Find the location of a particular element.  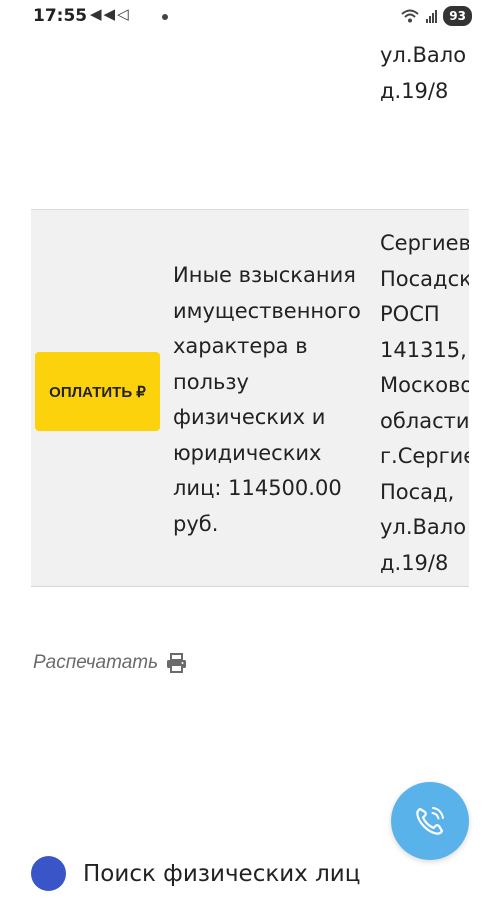

description-line: лиц: 114500.00 is located at coordinates (257, 488).